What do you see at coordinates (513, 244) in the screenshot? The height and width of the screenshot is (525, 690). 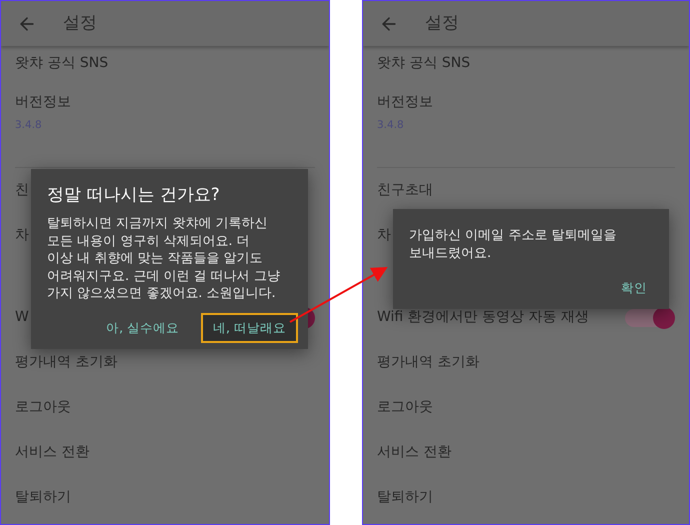 I see `dialog-message: 가입하신 이메일 주소로 탈퇴메일을 보내드렸어요.` at bounding box center [513, 244].